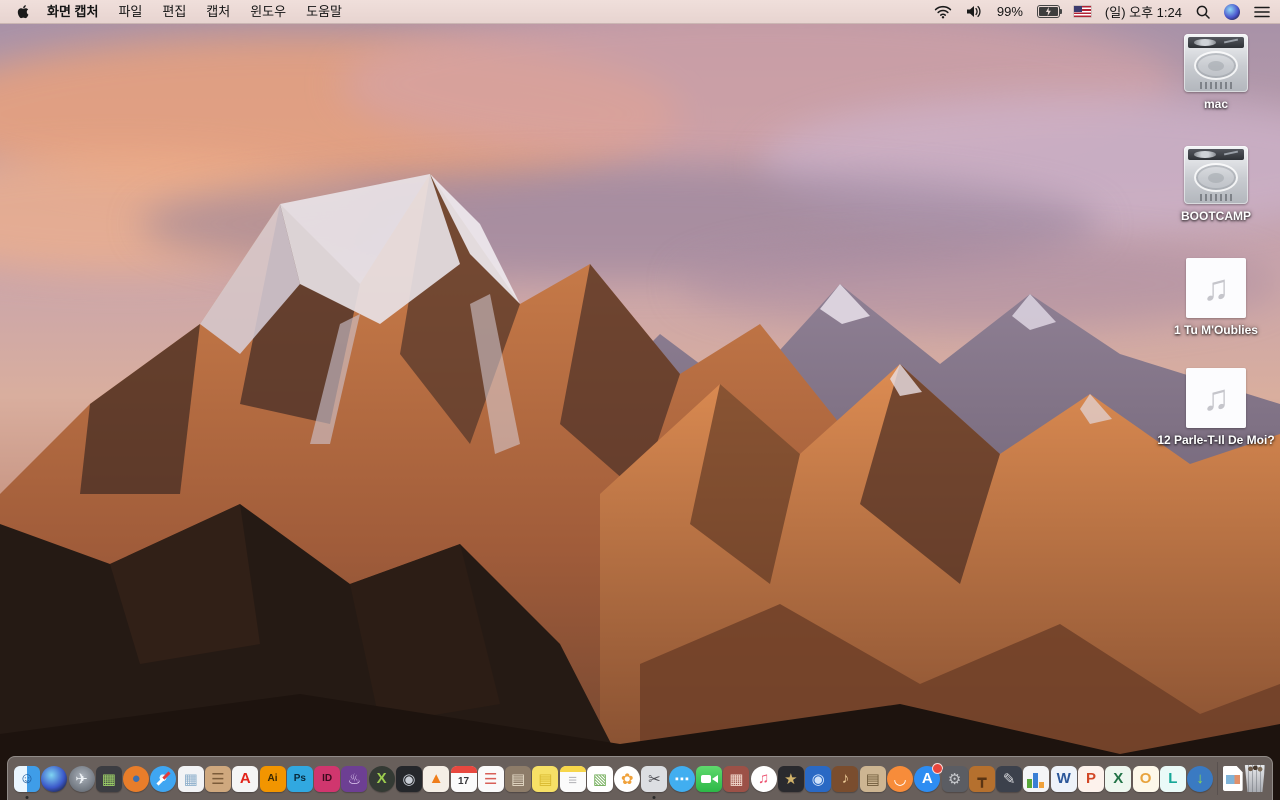 The image size is (1280, 800). I want to click on dock-item-photoshop: Ps, so click(299, 778).